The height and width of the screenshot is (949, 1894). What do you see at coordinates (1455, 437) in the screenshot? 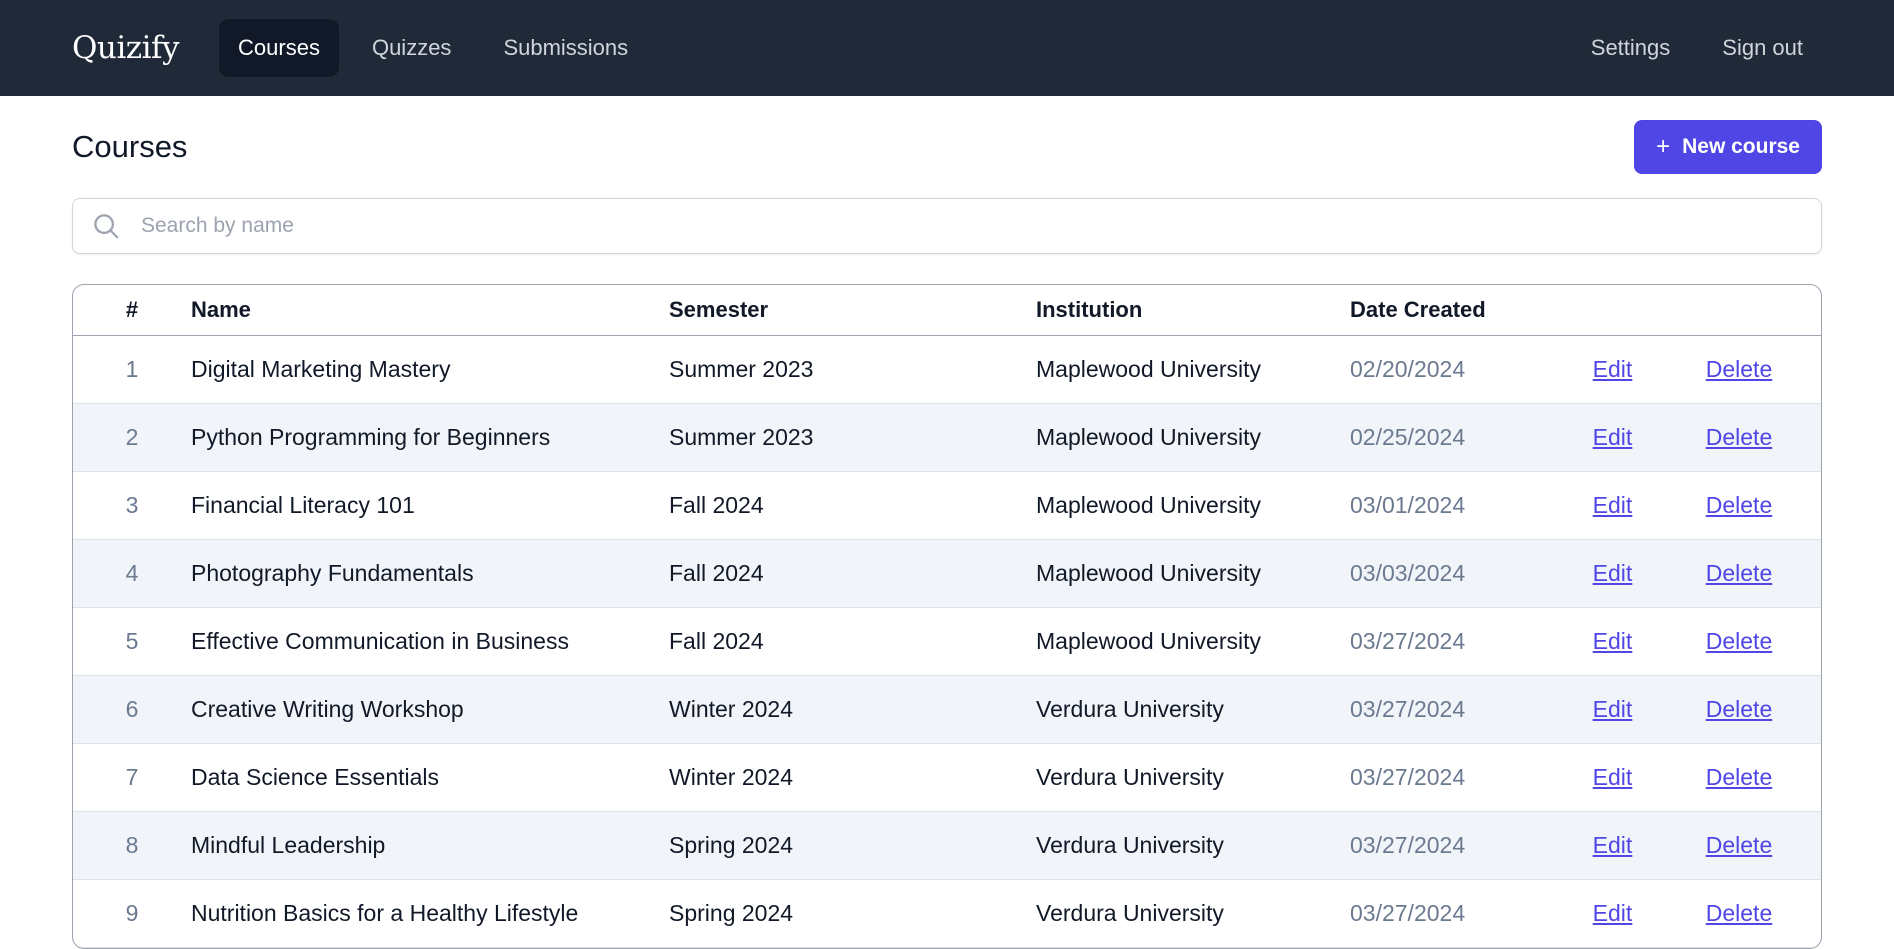
I see `course-date-created: 02/25/2024` at bounding box center [1455, 437].